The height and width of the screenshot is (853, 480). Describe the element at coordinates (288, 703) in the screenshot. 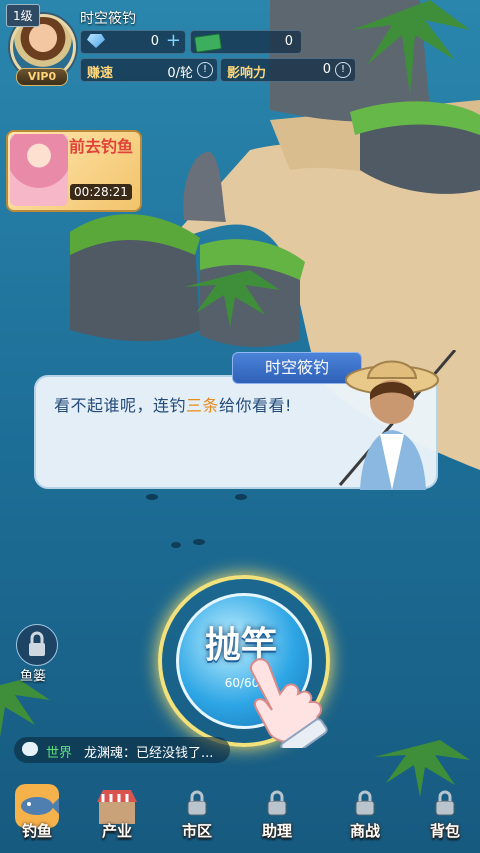

I see `tutorial-pointer-hand-icon` at that location.